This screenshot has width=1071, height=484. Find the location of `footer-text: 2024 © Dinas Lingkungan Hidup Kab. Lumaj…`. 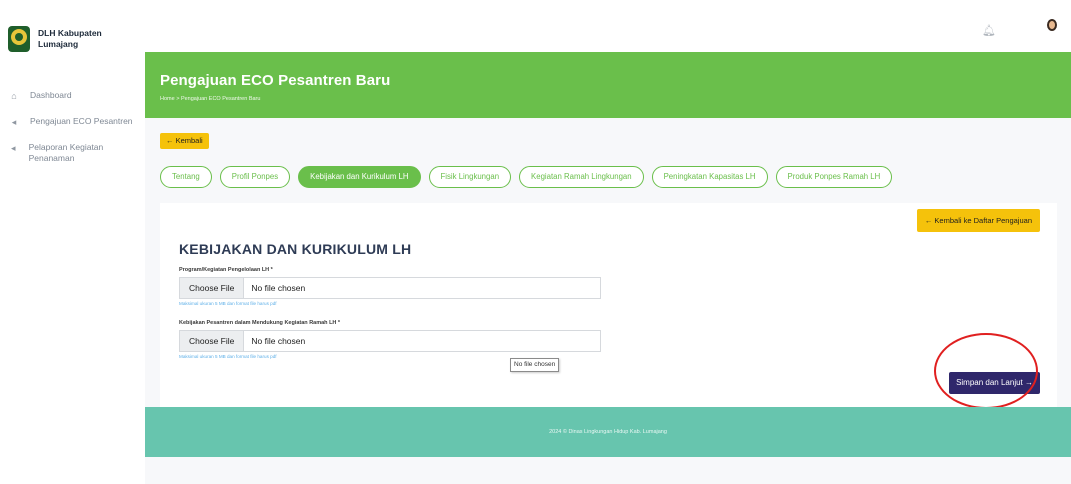

footer-text: 2024 © Dinas Lingkungan Hidup Kab. Lumaj… is located at coordinates (608, 432).